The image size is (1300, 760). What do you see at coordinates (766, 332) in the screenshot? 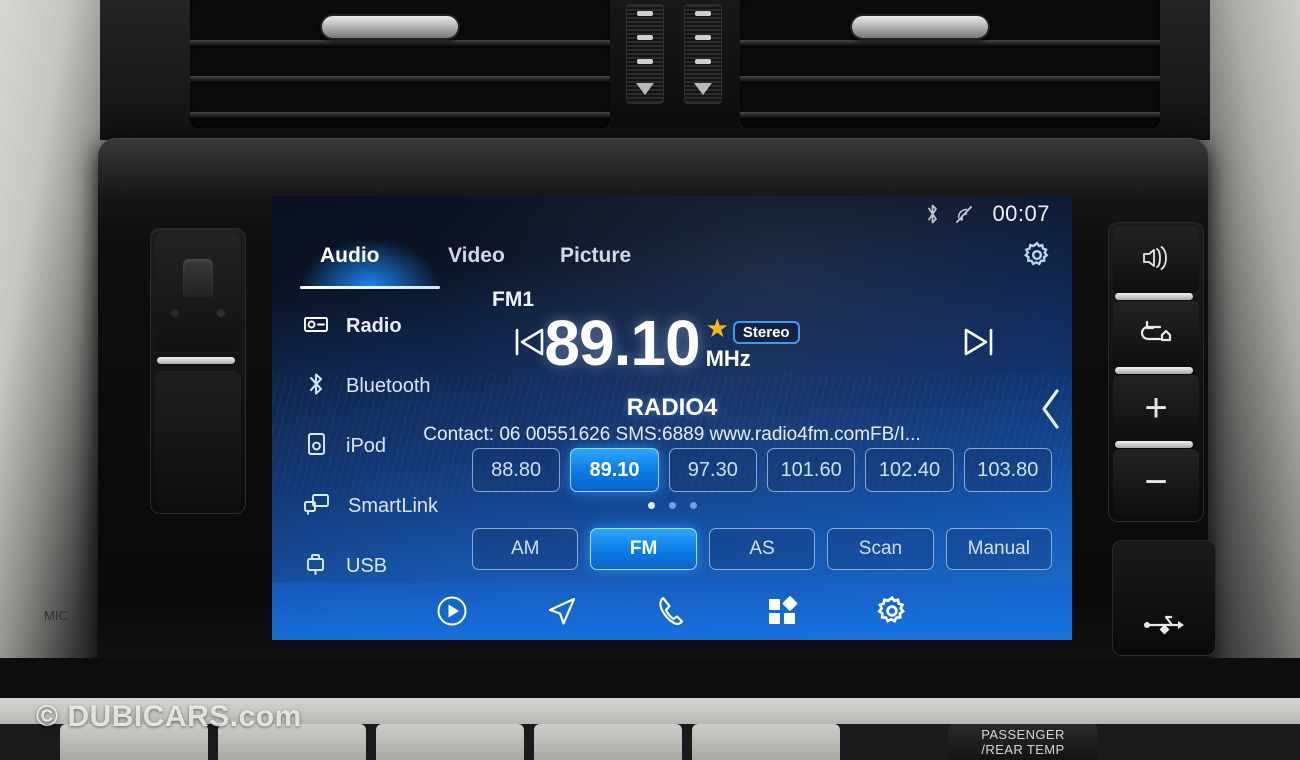
I see `stereo-badge: Stereo` at bounding box center [766, 332].